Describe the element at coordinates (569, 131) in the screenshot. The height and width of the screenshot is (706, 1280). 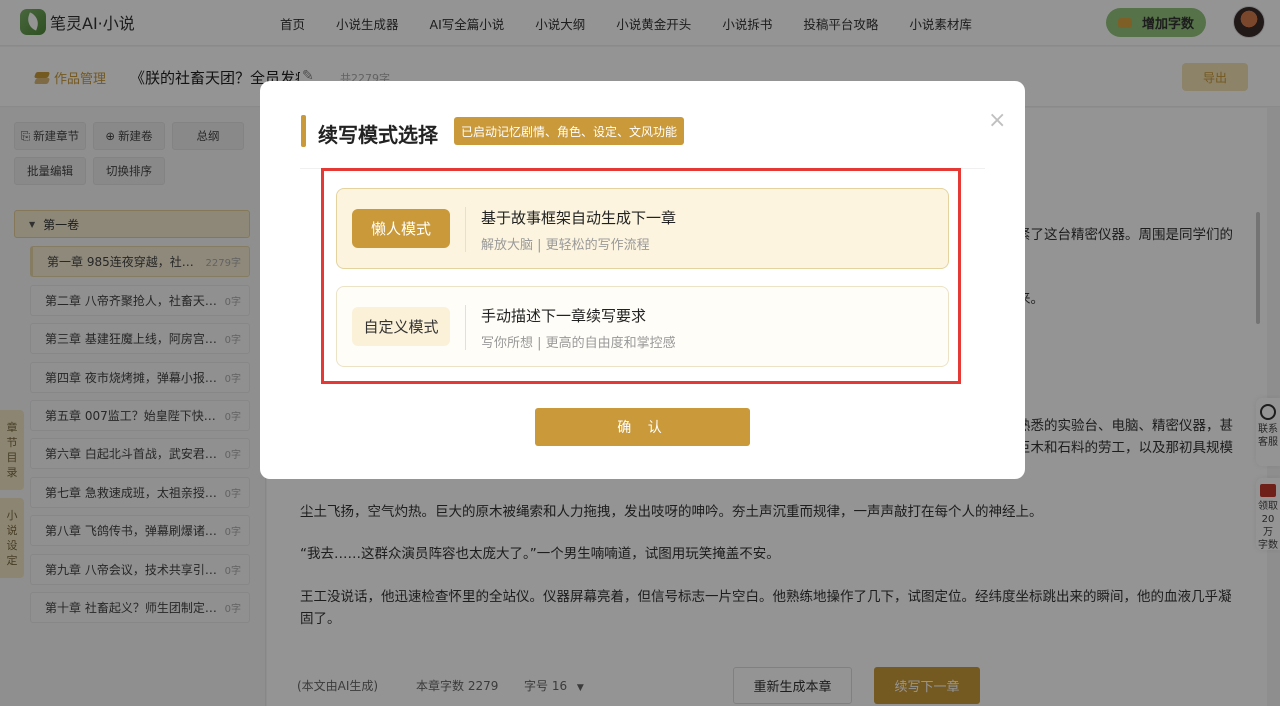
I see `memory-feature-badge: 已启动记忆剧情、角色、设定、文风功能` at that location.